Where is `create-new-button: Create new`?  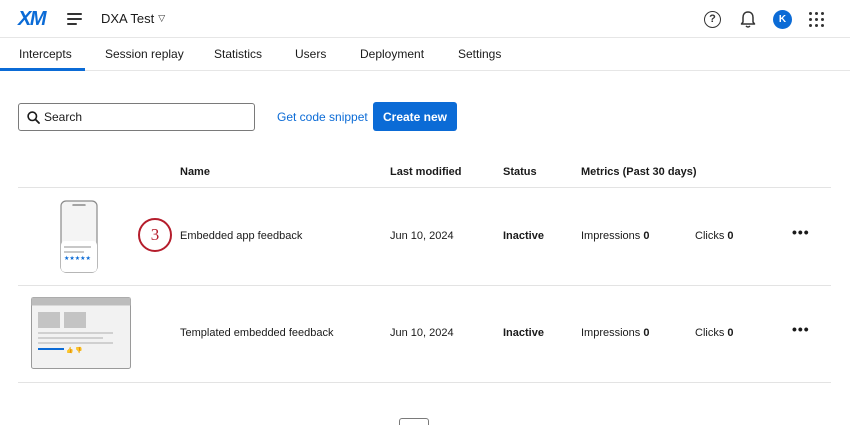
create-new-button: Create new is located at coordinates (415, 116).